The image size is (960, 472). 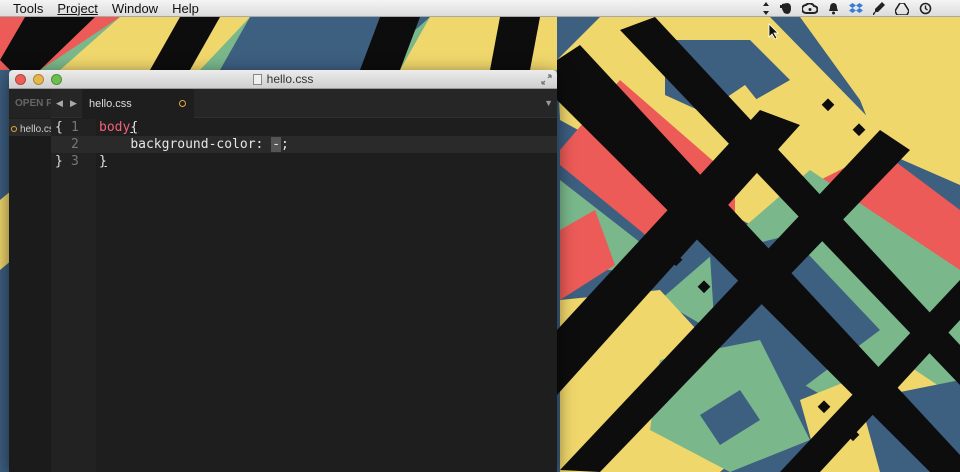 I want to click on menu-project: Project, so click(x=77, y=8).